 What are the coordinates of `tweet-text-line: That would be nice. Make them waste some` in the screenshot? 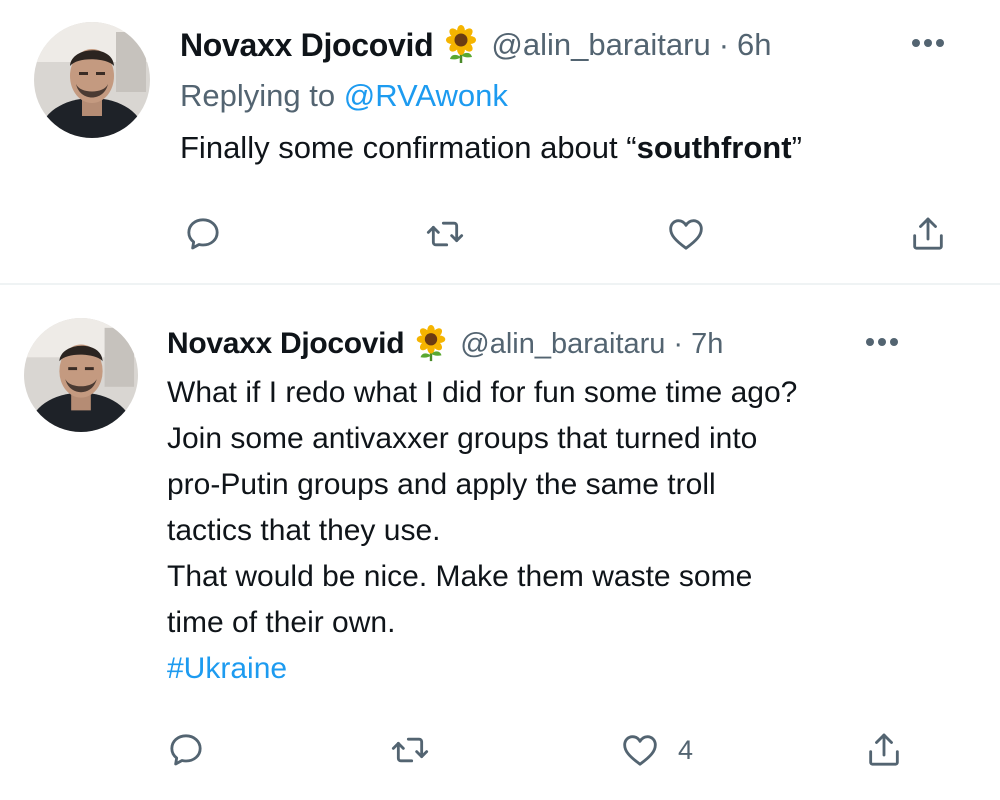 It's located at (460, 576).